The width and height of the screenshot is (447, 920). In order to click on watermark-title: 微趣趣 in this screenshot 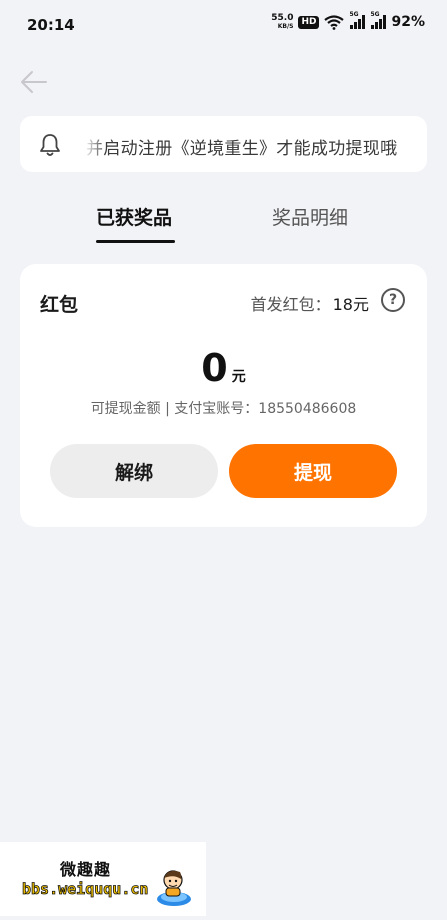, I will do `click(86, 869)`.